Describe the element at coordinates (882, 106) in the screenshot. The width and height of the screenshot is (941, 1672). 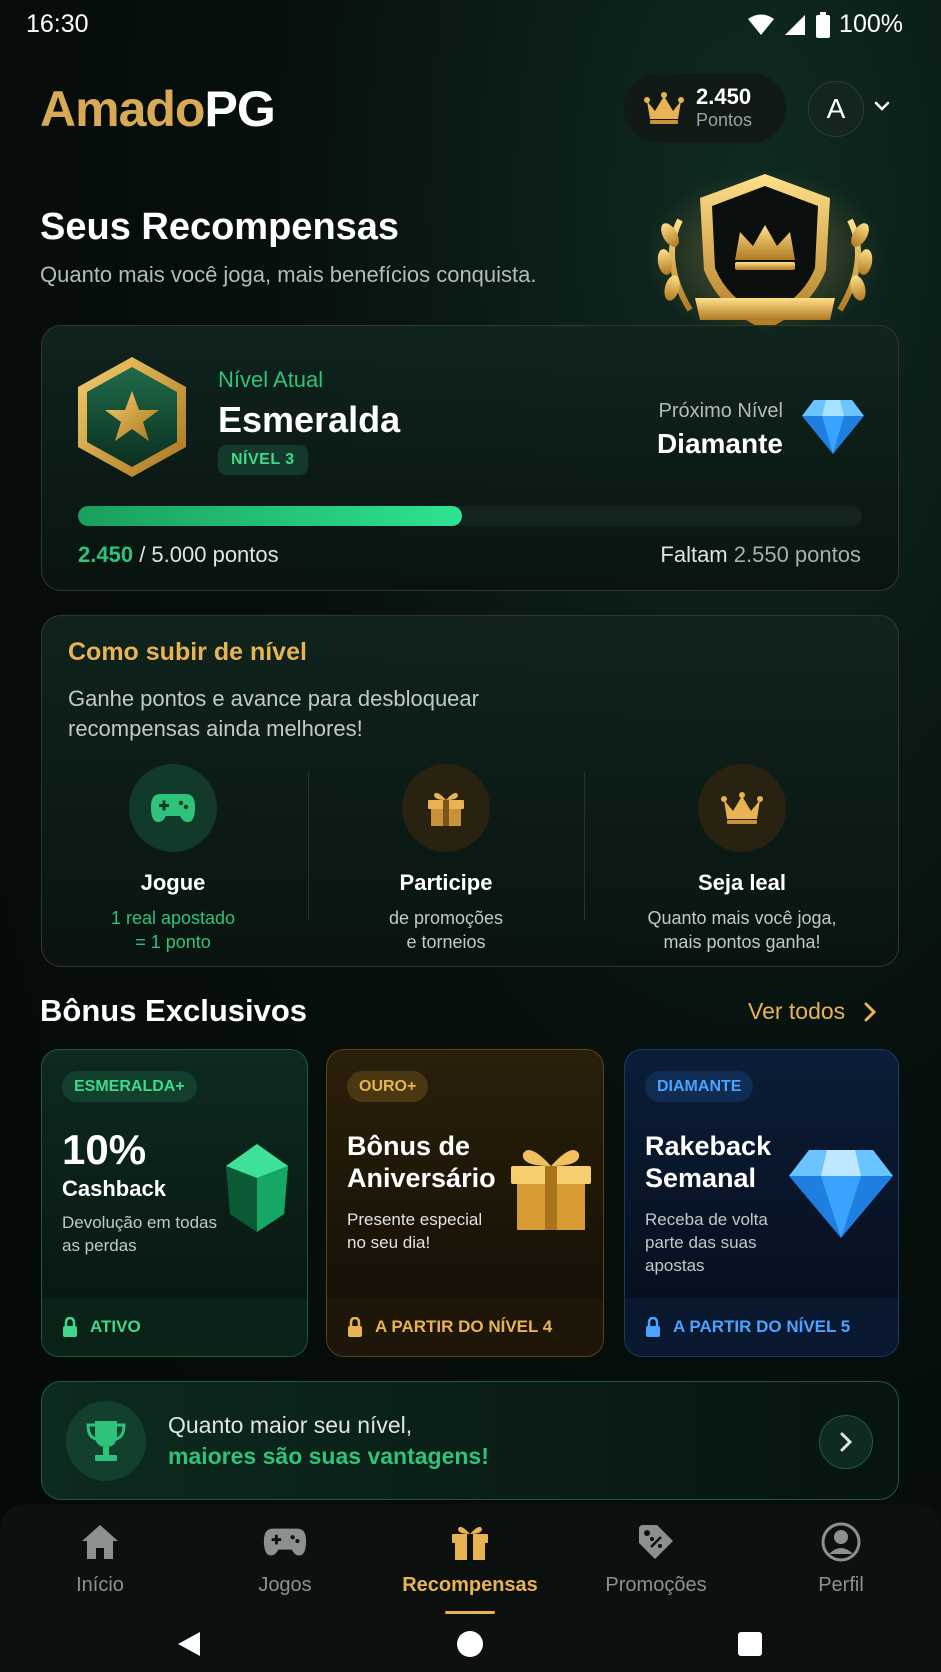
I see `chevron-down-icon` at that location.